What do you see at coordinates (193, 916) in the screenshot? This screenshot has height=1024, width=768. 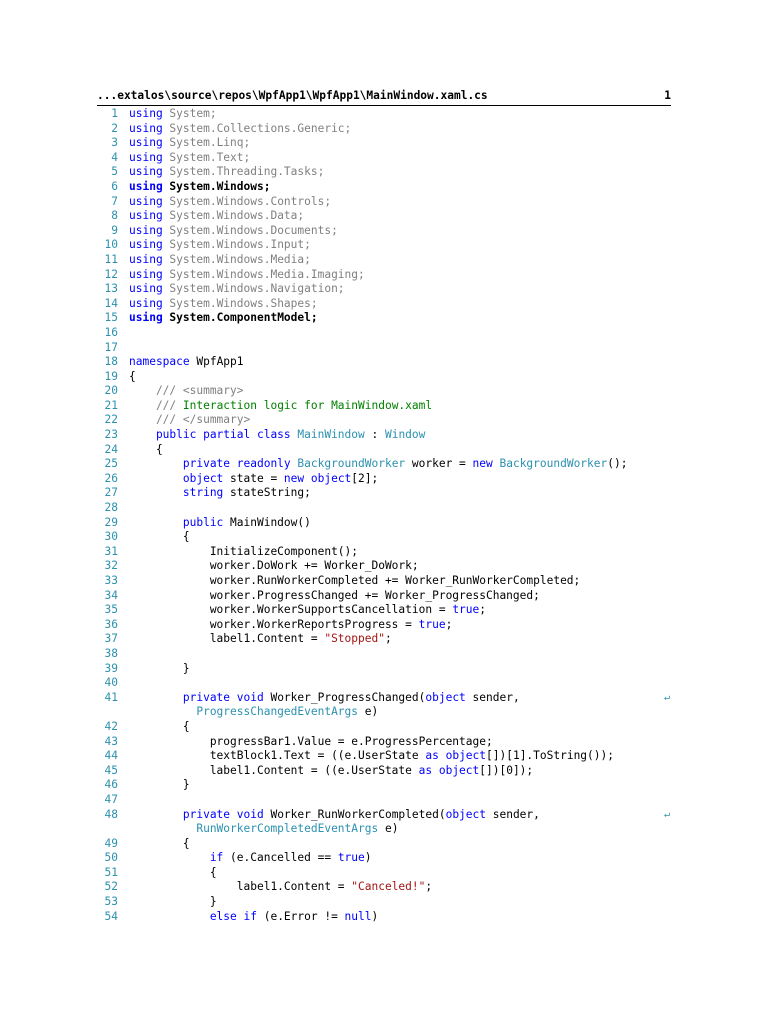 I see `code-token: else if` at bounding box center [193, 916].